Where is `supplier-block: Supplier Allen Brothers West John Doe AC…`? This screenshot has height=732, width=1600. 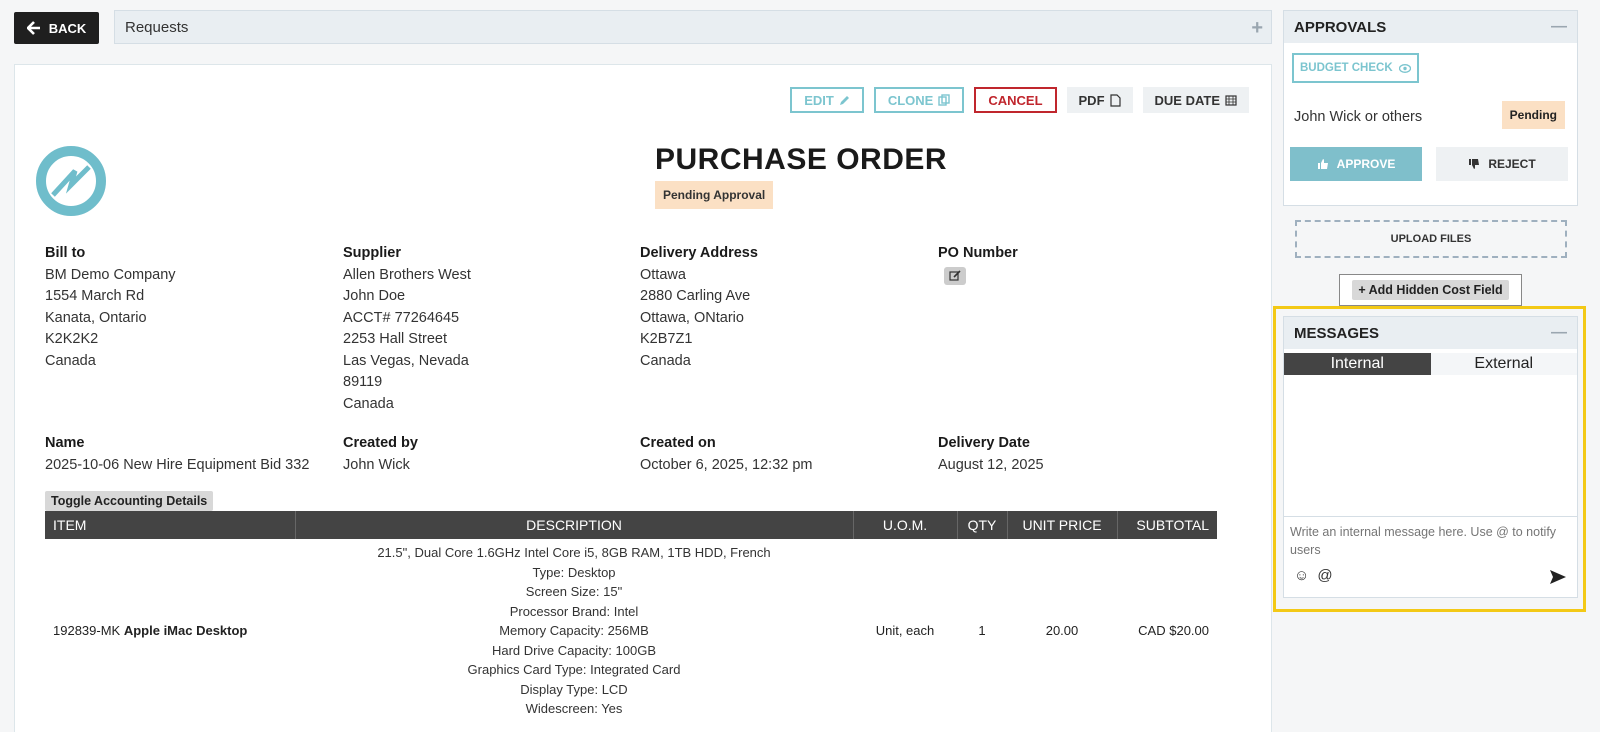 supplier-block: Supplier Allen Brothers West John Doe AC… is located at coordinates (488, 329).